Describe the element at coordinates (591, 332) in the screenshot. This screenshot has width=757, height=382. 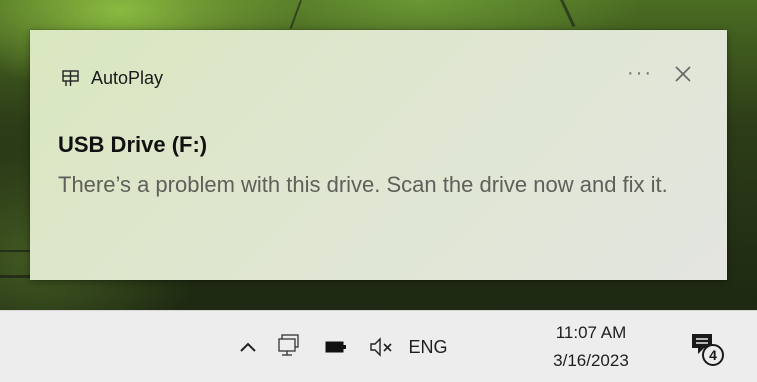
I see `clock-time: 11:07 AM` at that location.